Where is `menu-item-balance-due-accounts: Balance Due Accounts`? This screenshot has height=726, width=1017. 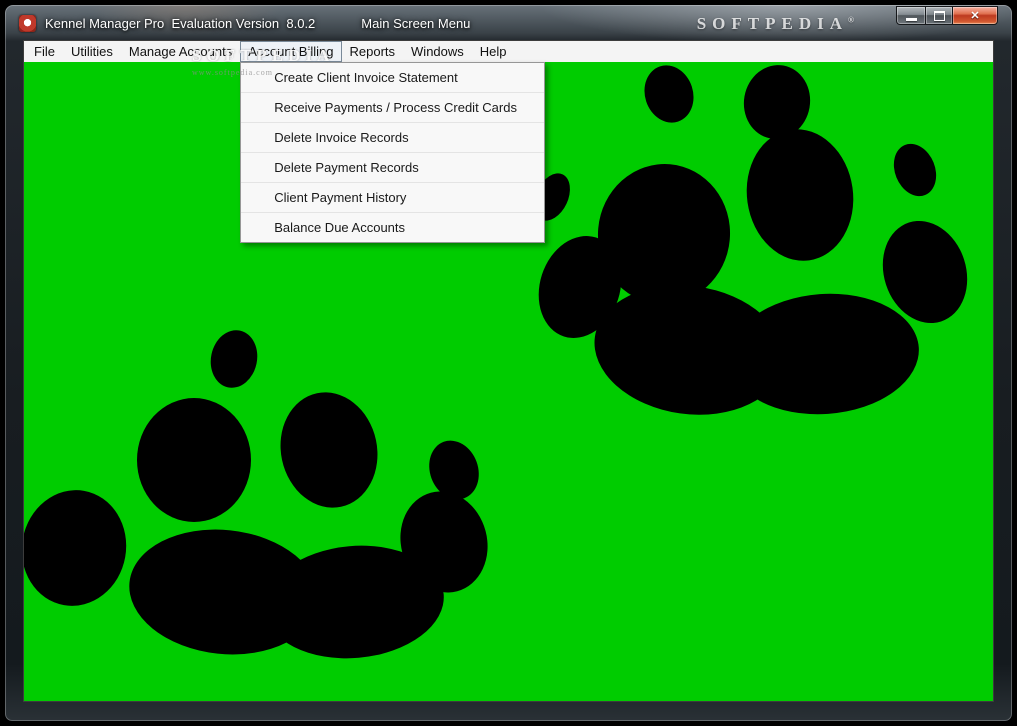 menu-item-balance-due-accounts: Balance Due Accounts is located at coordinates (392, 227).